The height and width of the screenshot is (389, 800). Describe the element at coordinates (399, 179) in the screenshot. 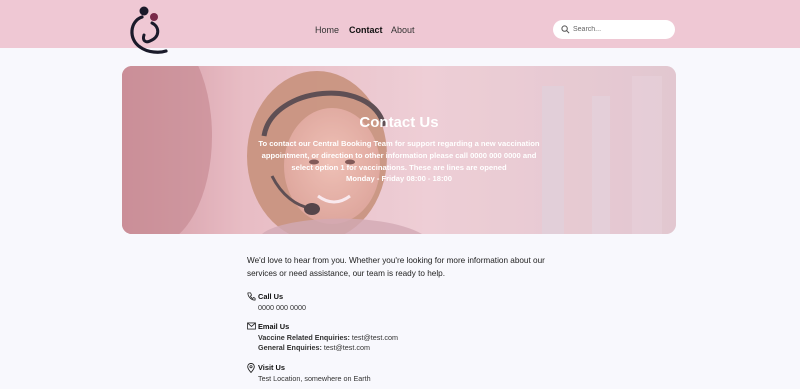

I see `hero-line: Monday - Friday 08:00 - 18:00` at that location.